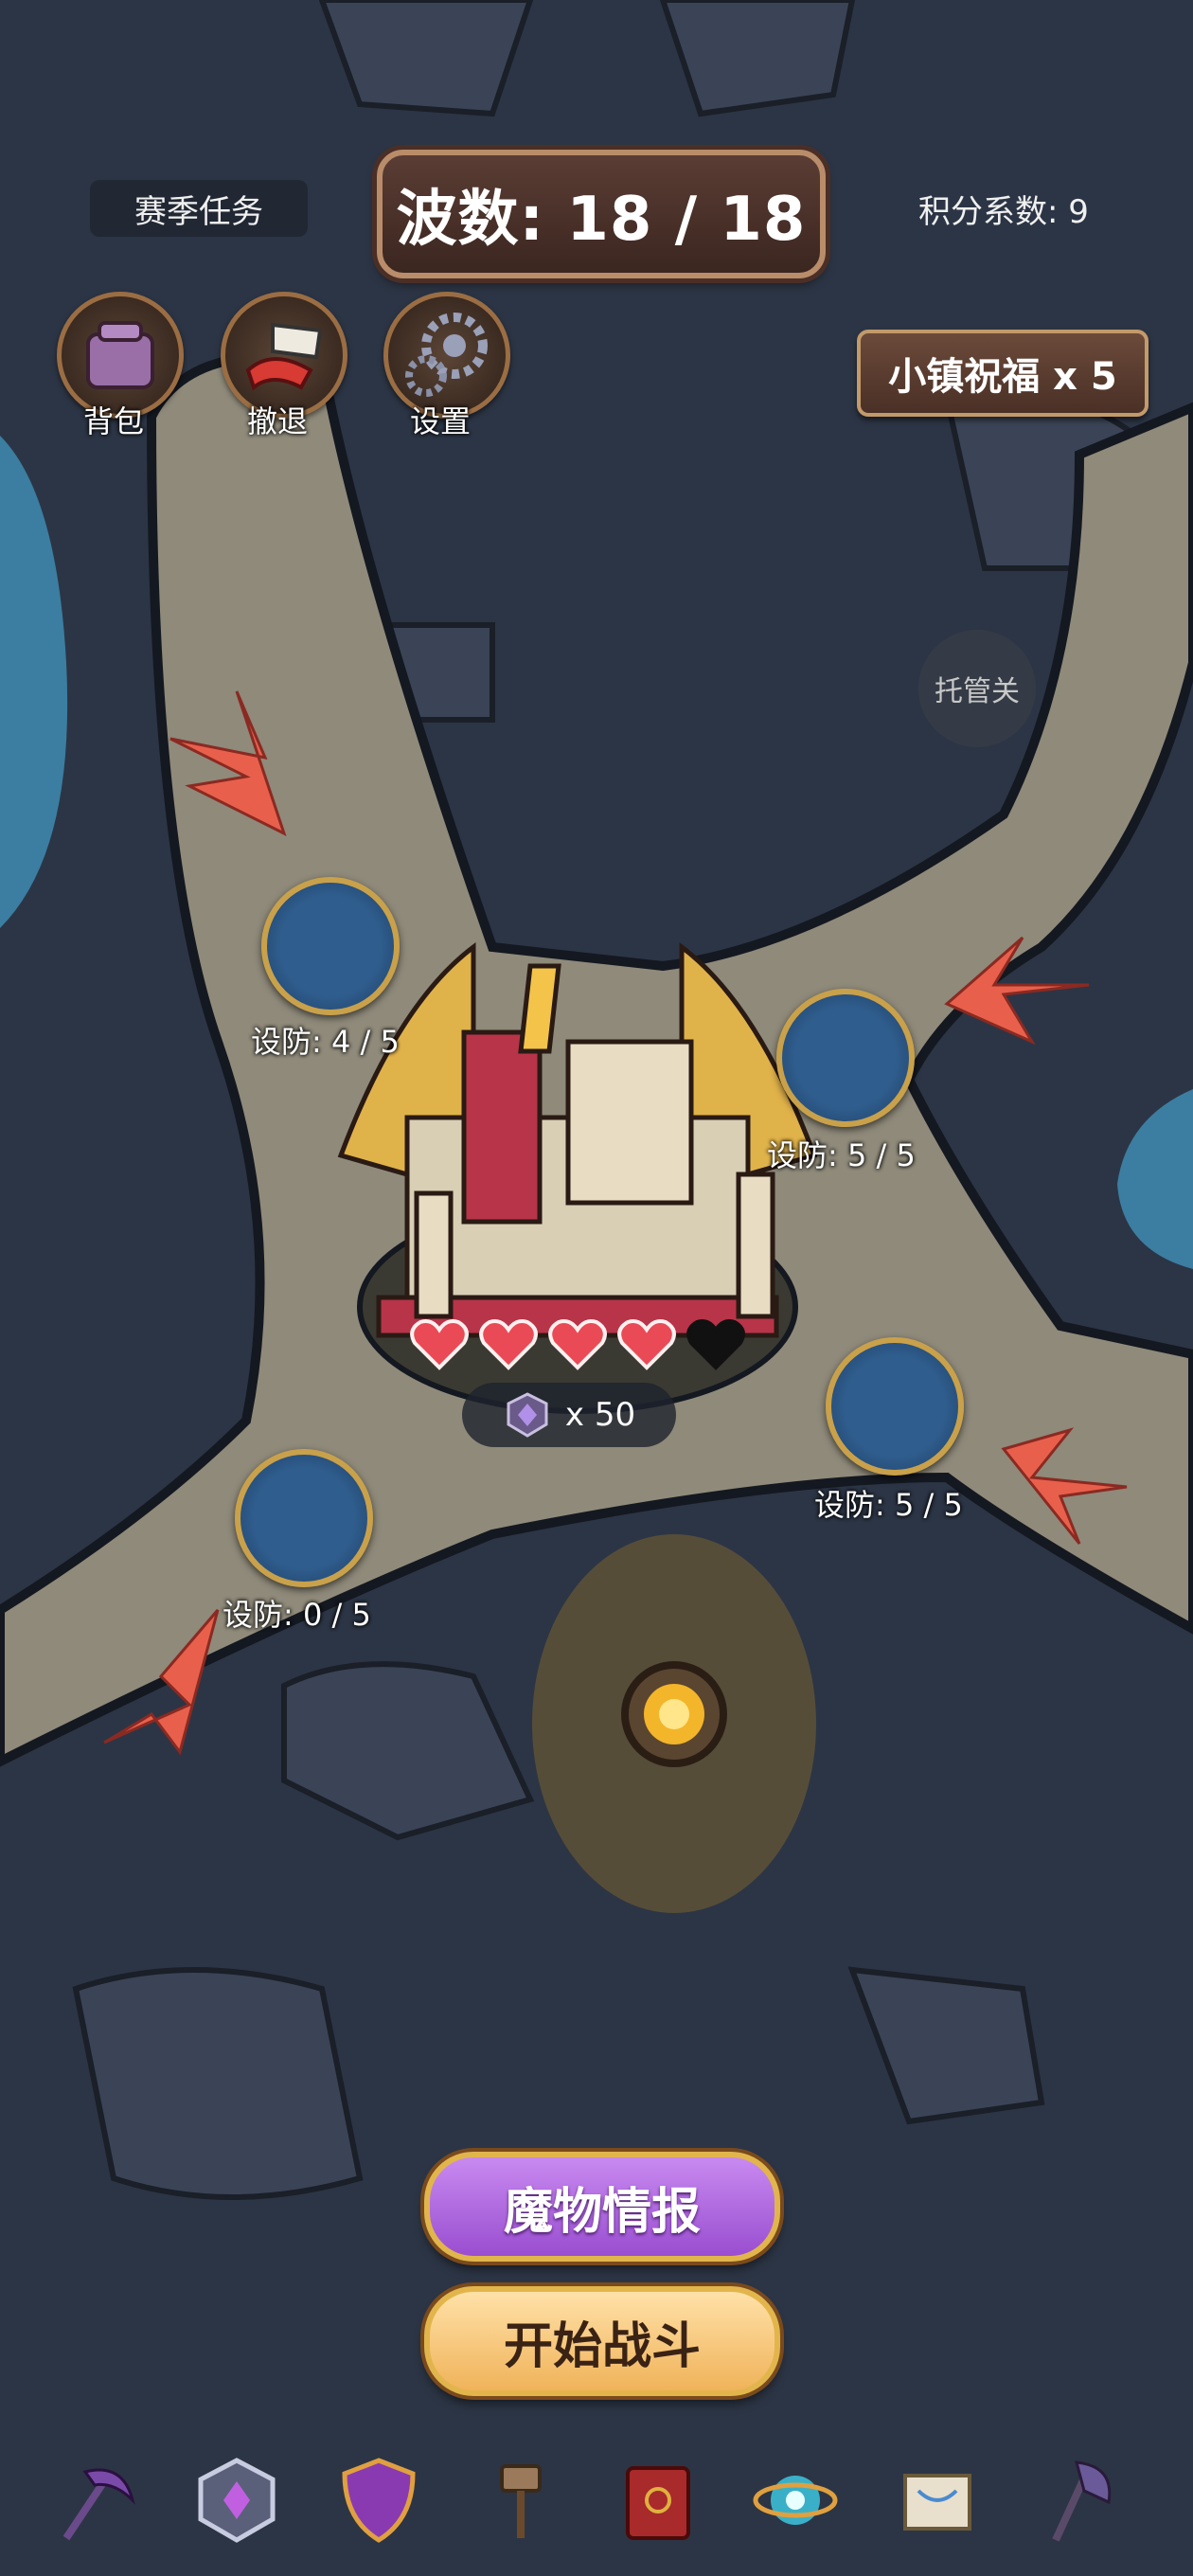  What do you see at coordinates (841, 1155) in the screenshot?
I see `tower-defense-label-2: 设防: 5 / 5` at bounding box center [841, 1155].